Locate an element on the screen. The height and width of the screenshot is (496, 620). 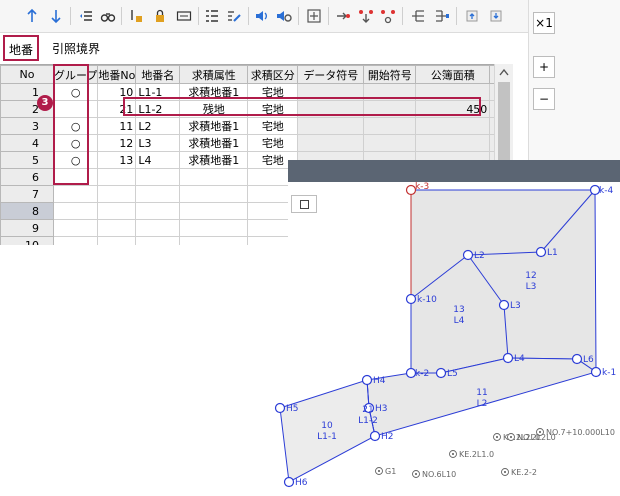
point-L3-marker is located at coordinates (504, 305).